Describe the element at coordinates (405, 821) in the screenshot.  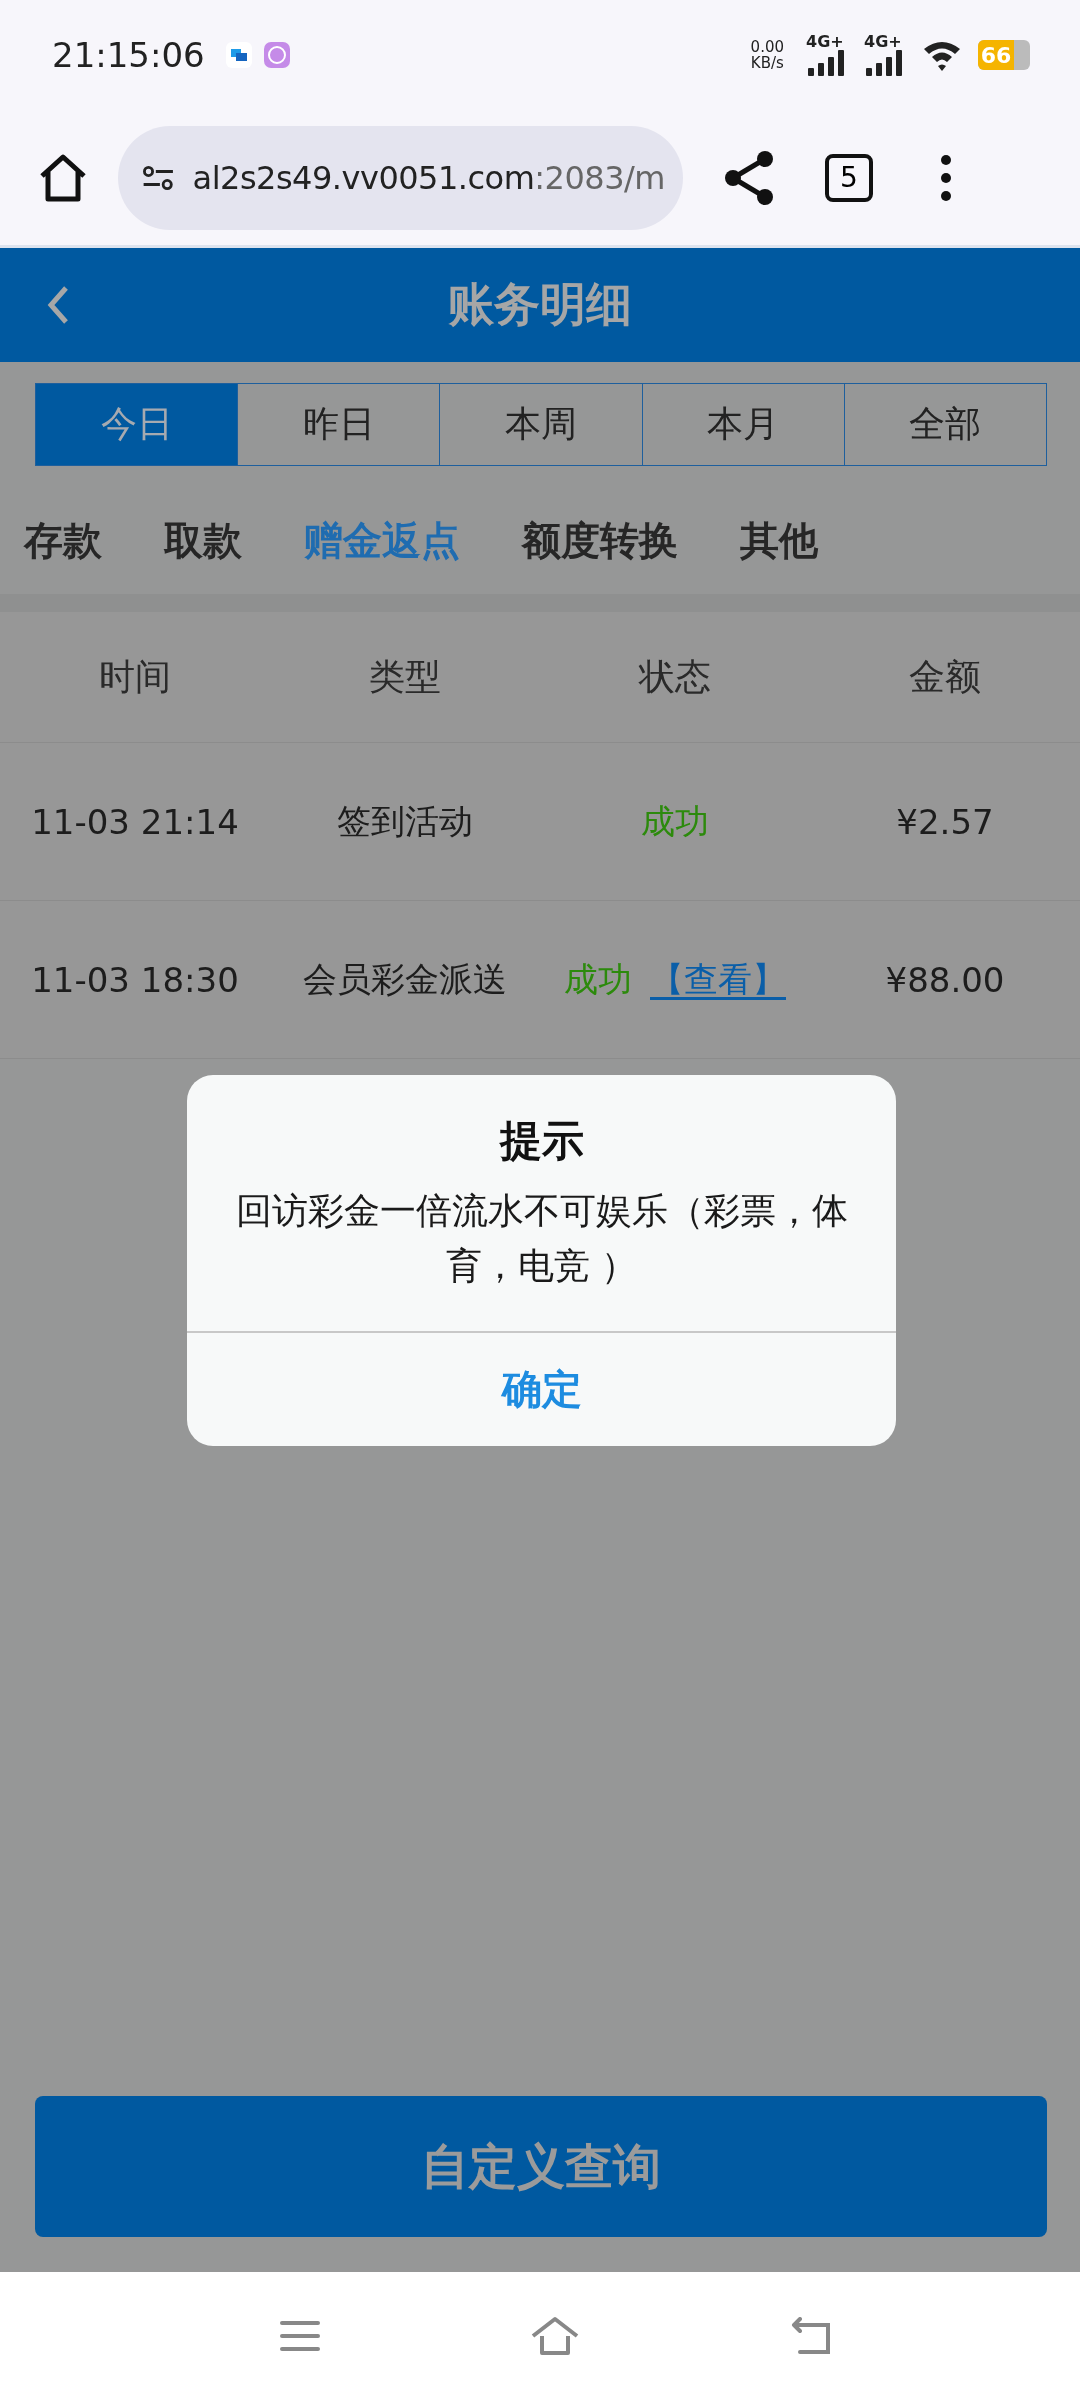
I see `table-cell-text: 签到活动` at that location.